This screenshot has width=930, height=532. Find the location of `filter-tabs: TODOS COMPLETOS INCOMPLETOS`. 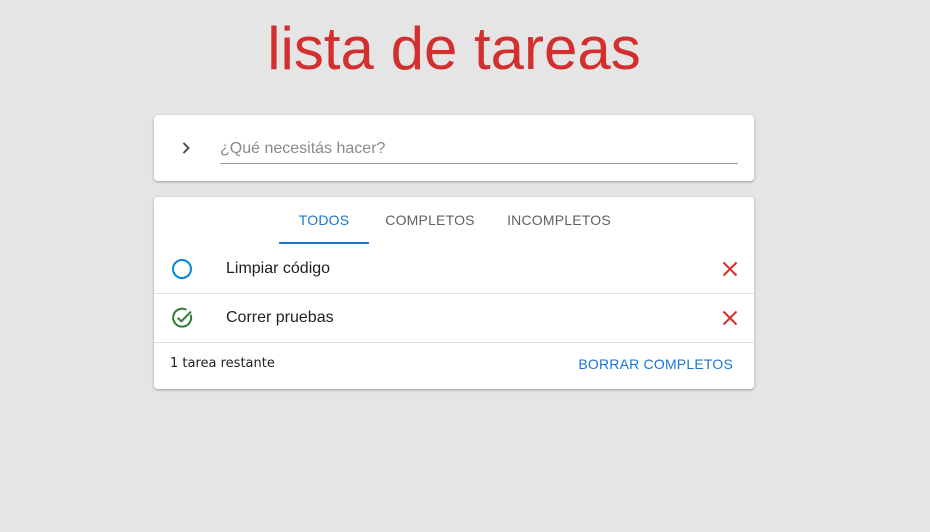

filter-tabs: TODOS COMPLETOS INCOMPLETOS is located at coordinates (454, 221).